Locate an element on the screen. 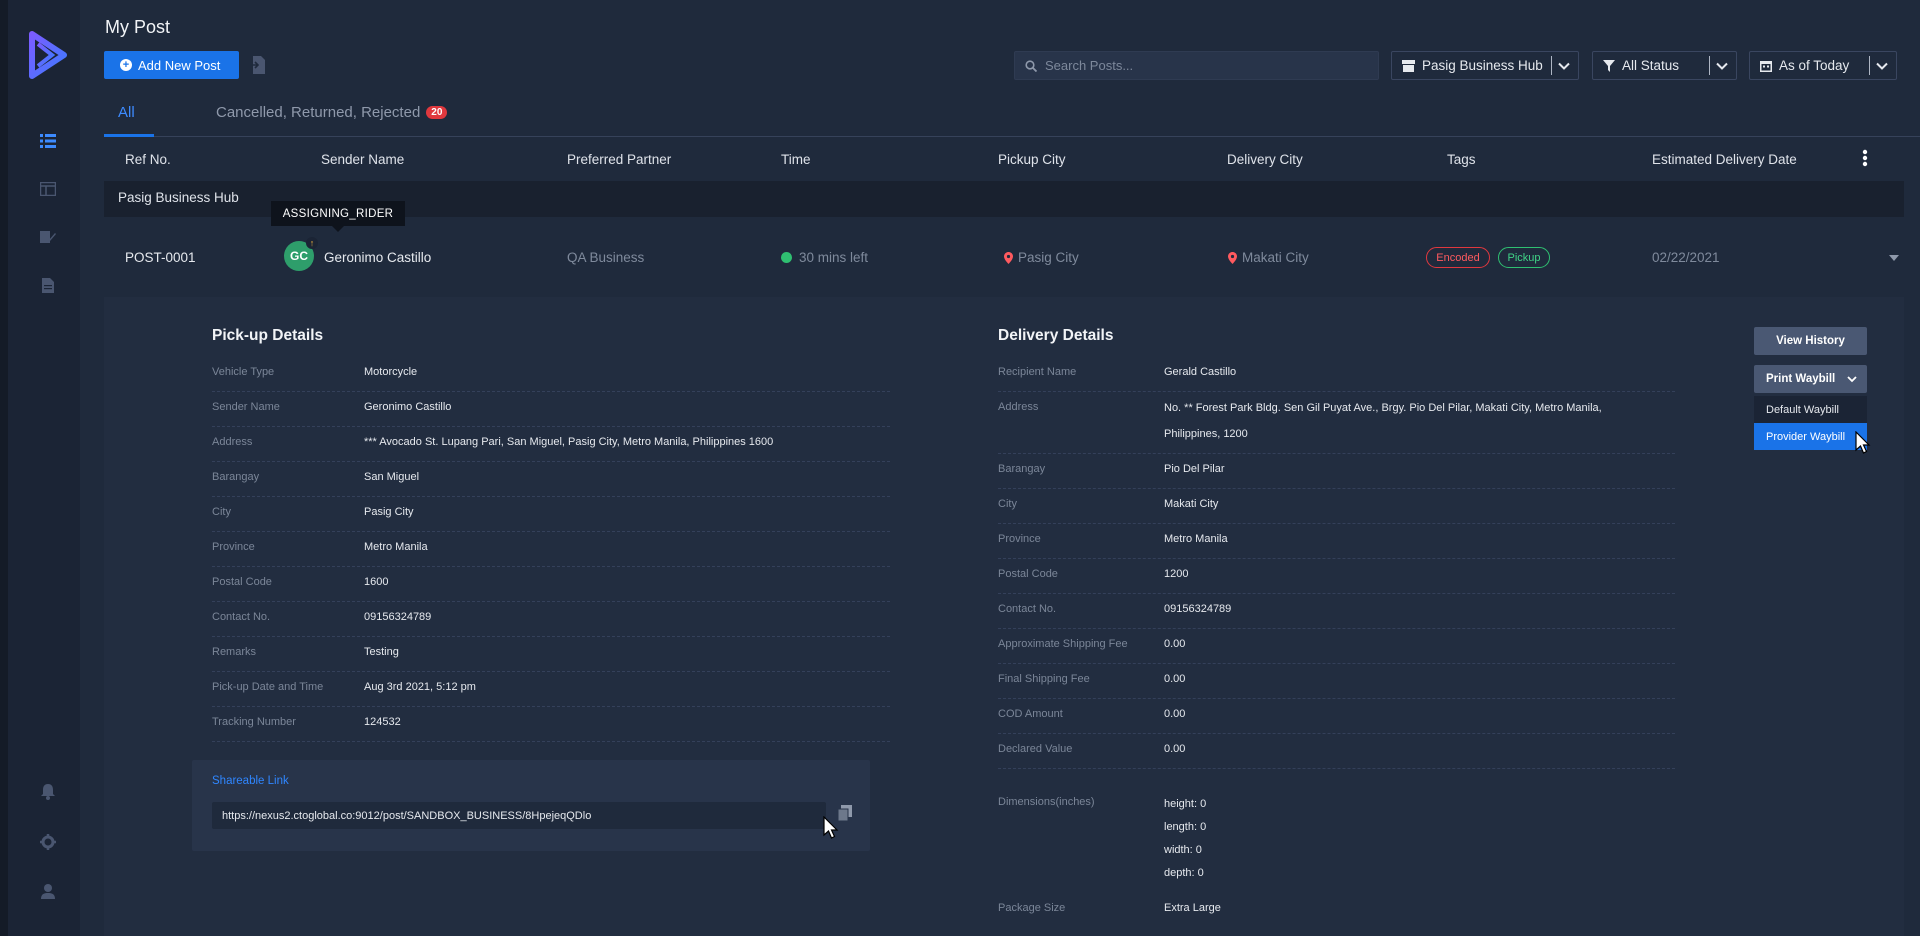 The height and width of the screenshot is (936, 1920). filter-icon is located at coordinates (1609, 65).